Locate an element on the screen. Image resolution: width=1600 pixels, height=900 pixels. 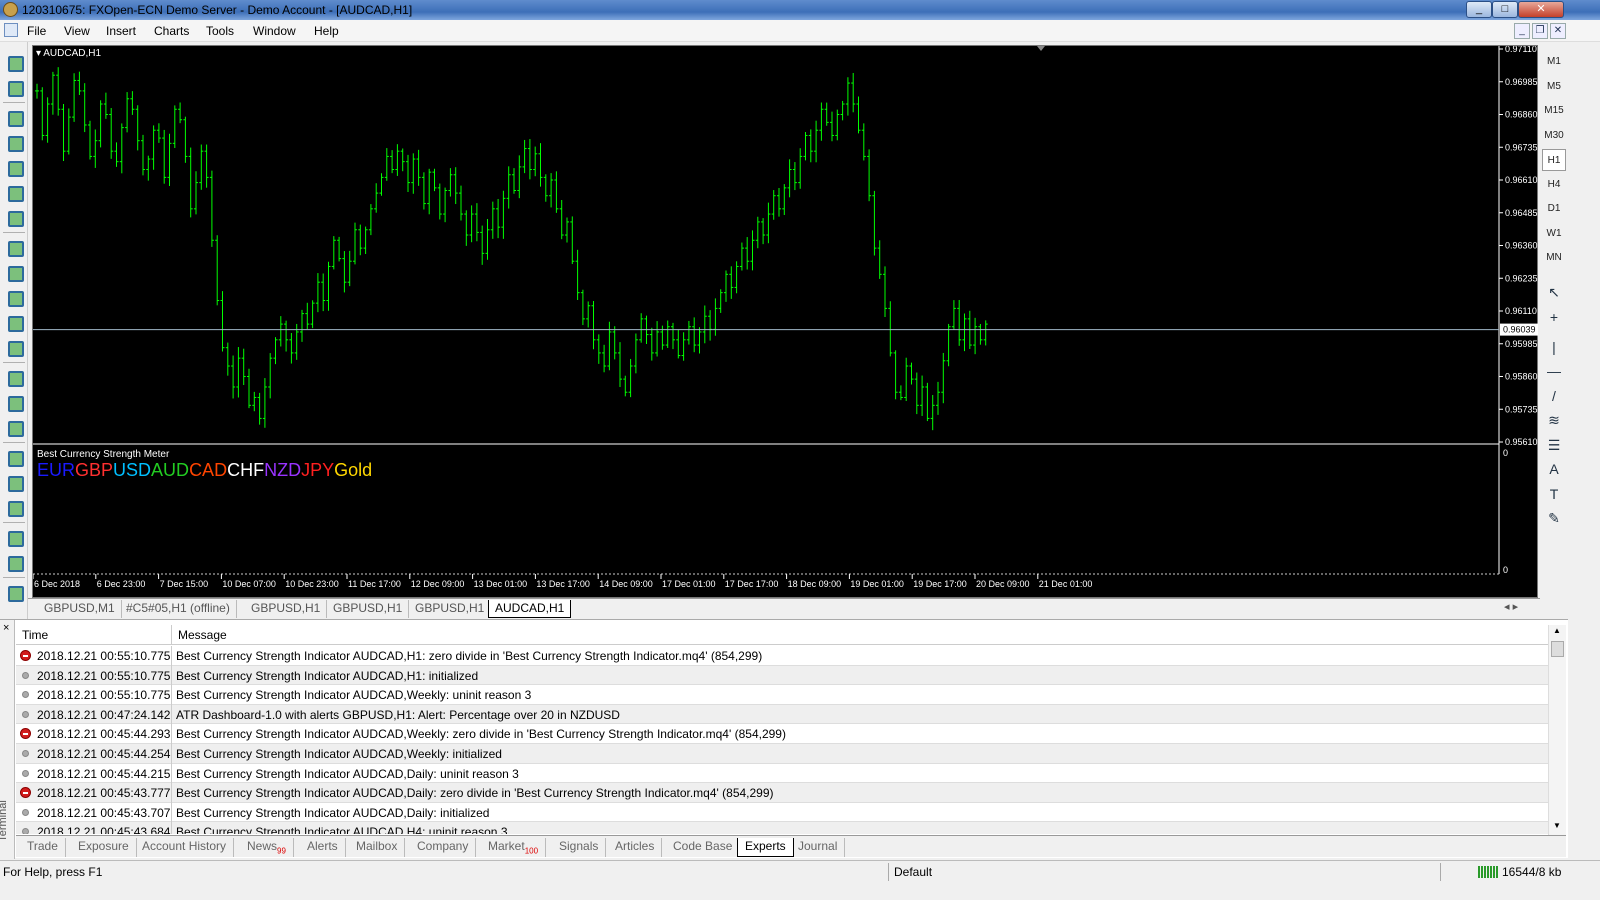
equidistant-channel-icon: ≋ is located at coordinates (1554, 420).